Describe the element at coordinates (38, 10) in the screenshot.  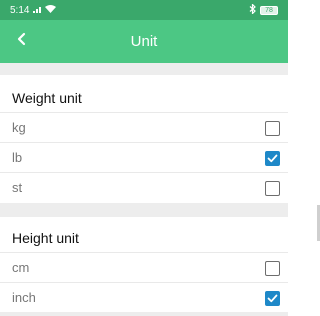
I see `signal-icon` at that location.